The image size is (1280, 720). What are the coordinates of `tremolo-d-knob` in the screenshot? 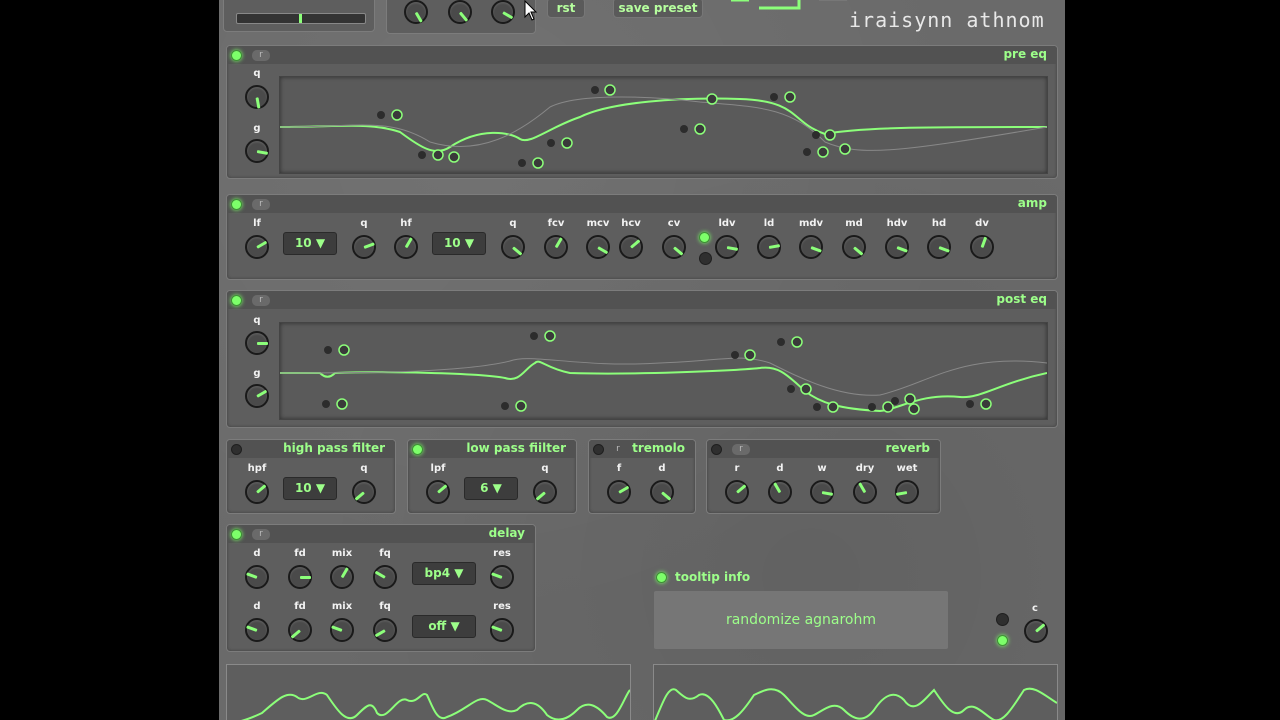 It's located at (662, 492).